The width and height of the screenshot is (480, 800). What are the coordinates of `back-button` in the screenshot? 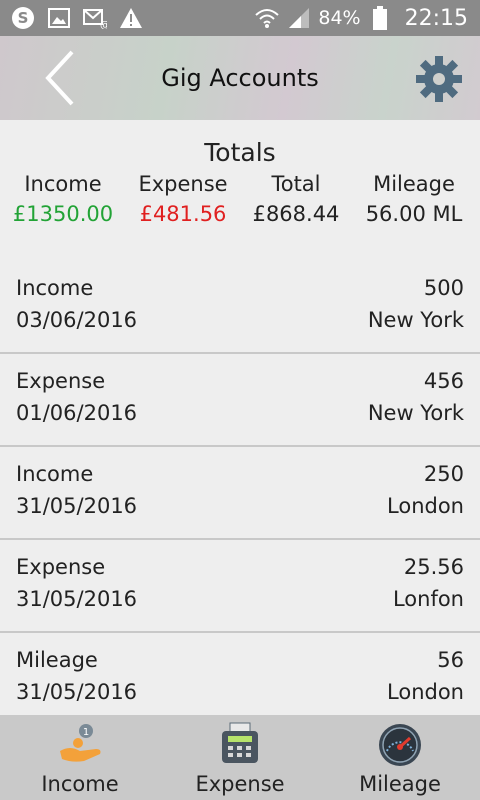 It's located at (63, 78).